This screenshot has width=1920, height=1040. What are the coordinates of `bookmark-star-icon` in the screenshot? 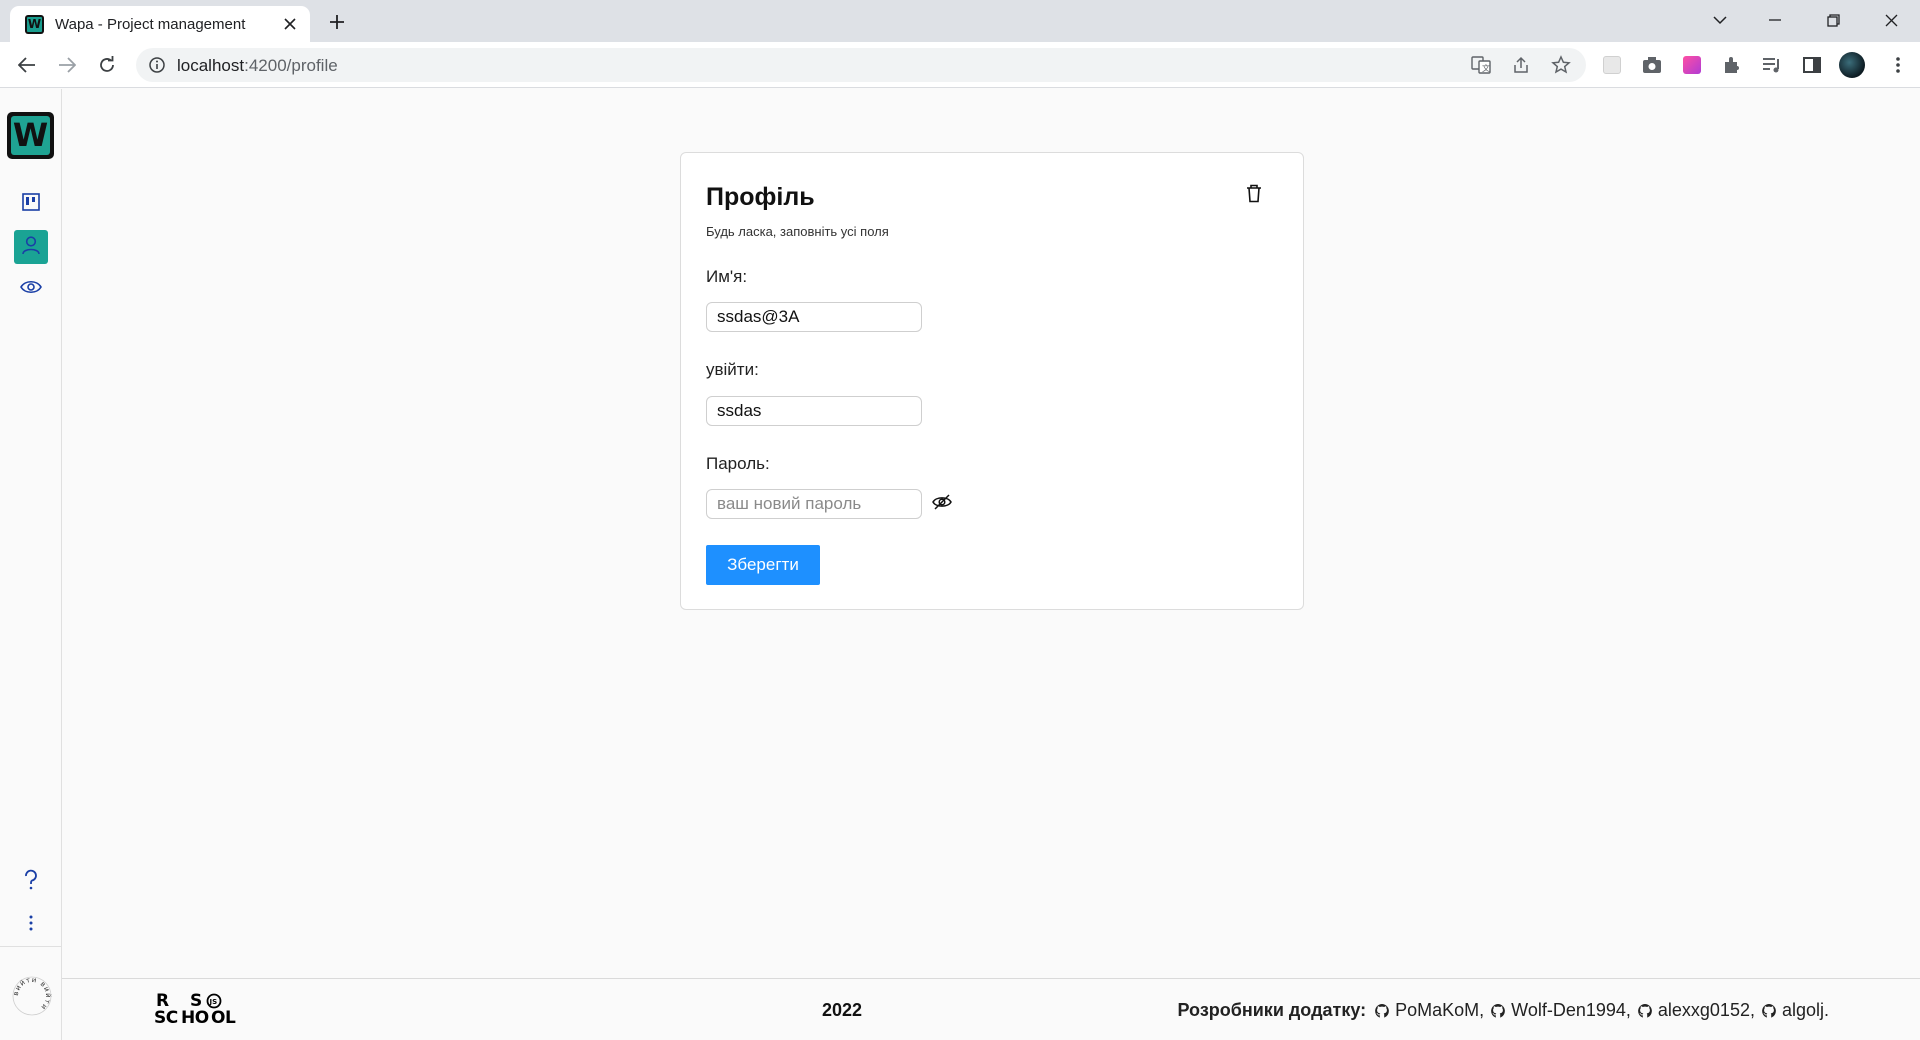 It's located at (1561, 65).